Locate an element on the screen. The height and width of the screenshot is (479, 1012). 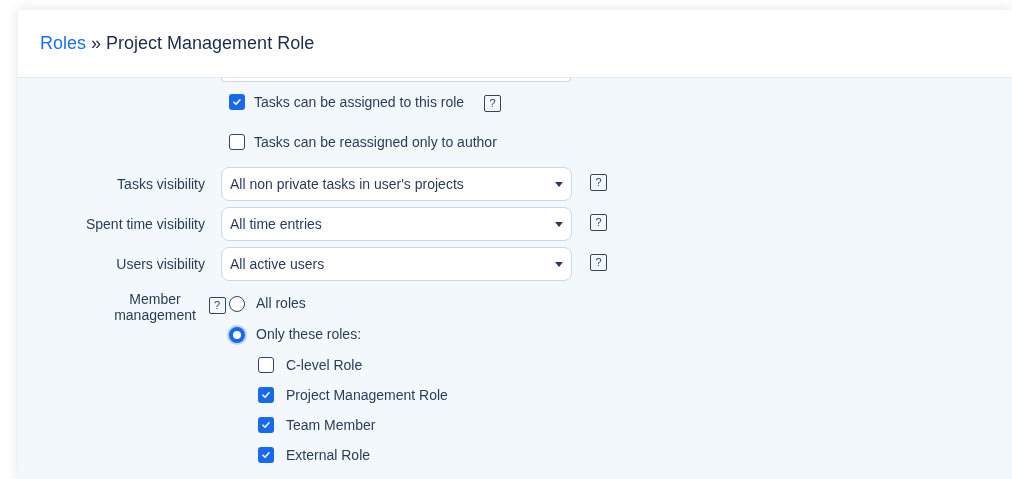
radio-label: Only these roles: is located at coordinates (309, 334).